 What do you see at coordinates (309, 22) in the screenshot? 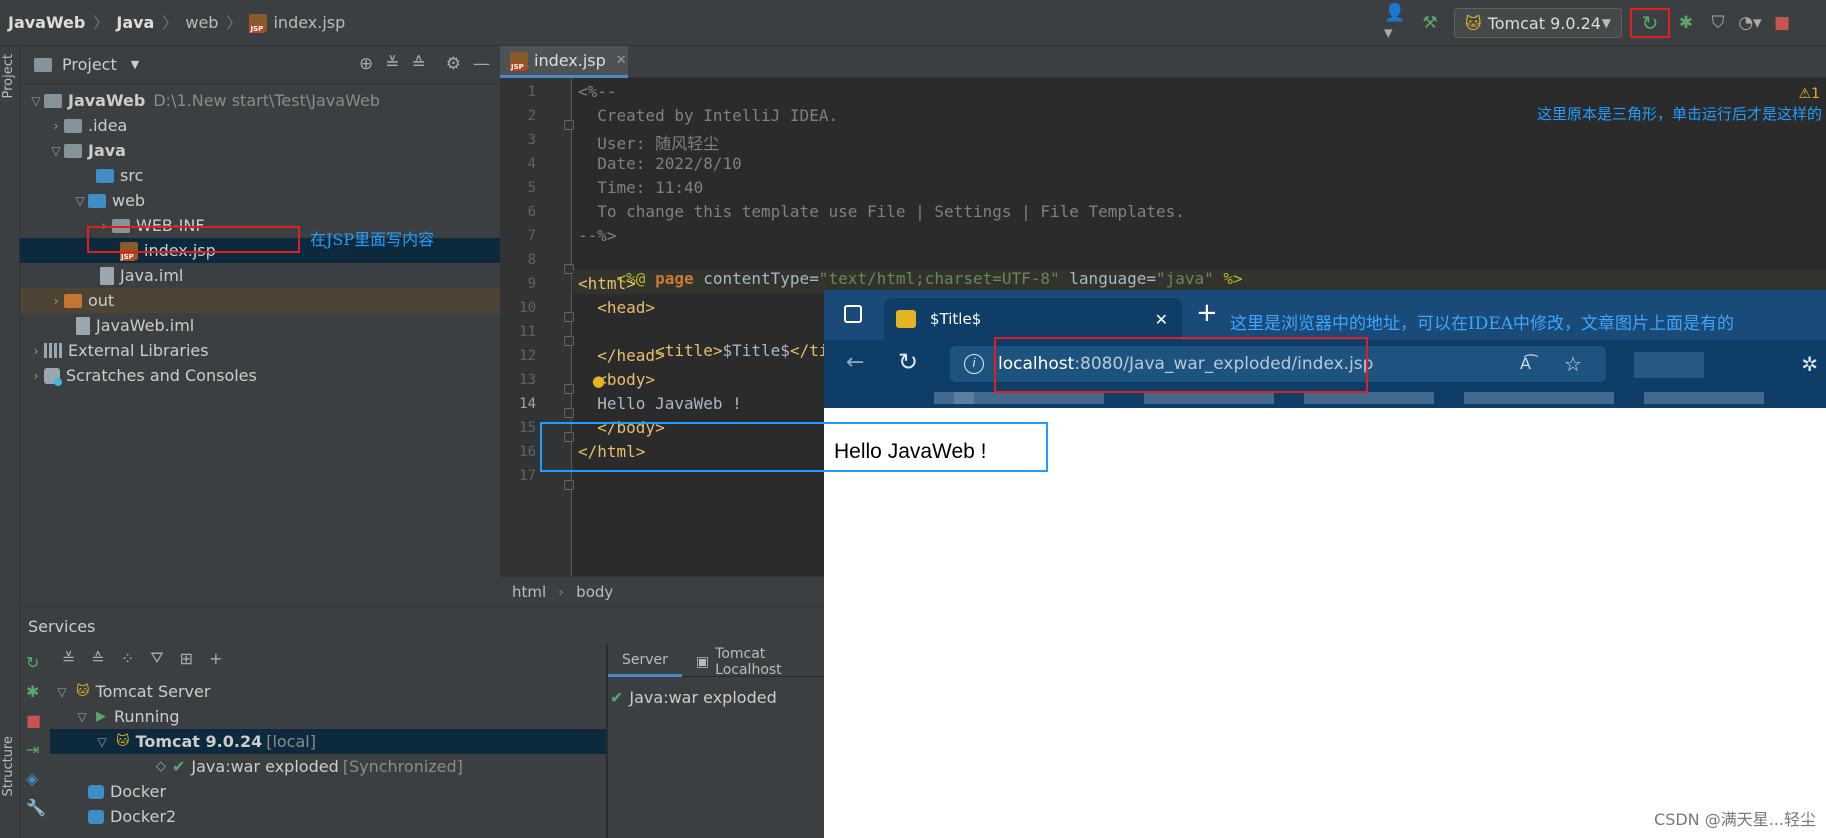
I see `breadcrumb-file: index.jsp` at bounding box center [309, 22].